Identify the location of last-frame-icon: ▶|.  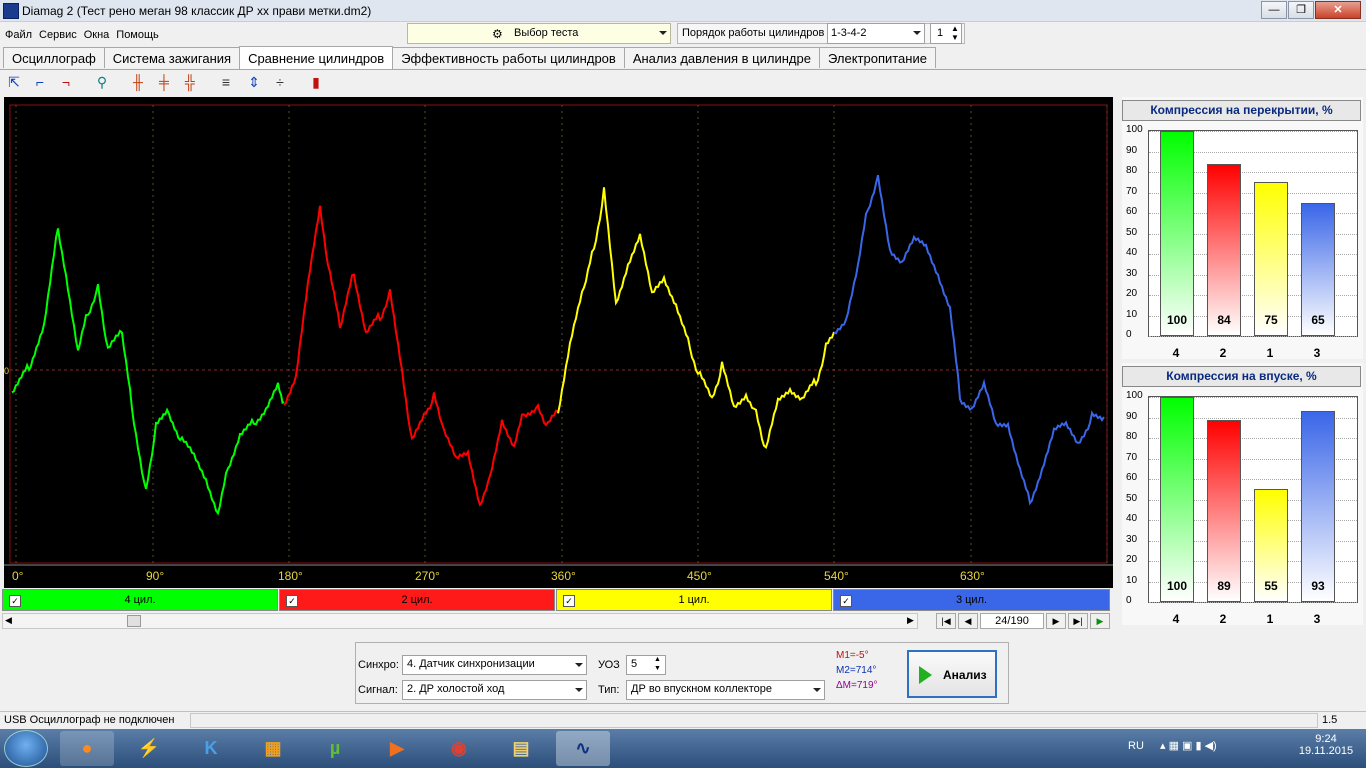
(1078, 621).